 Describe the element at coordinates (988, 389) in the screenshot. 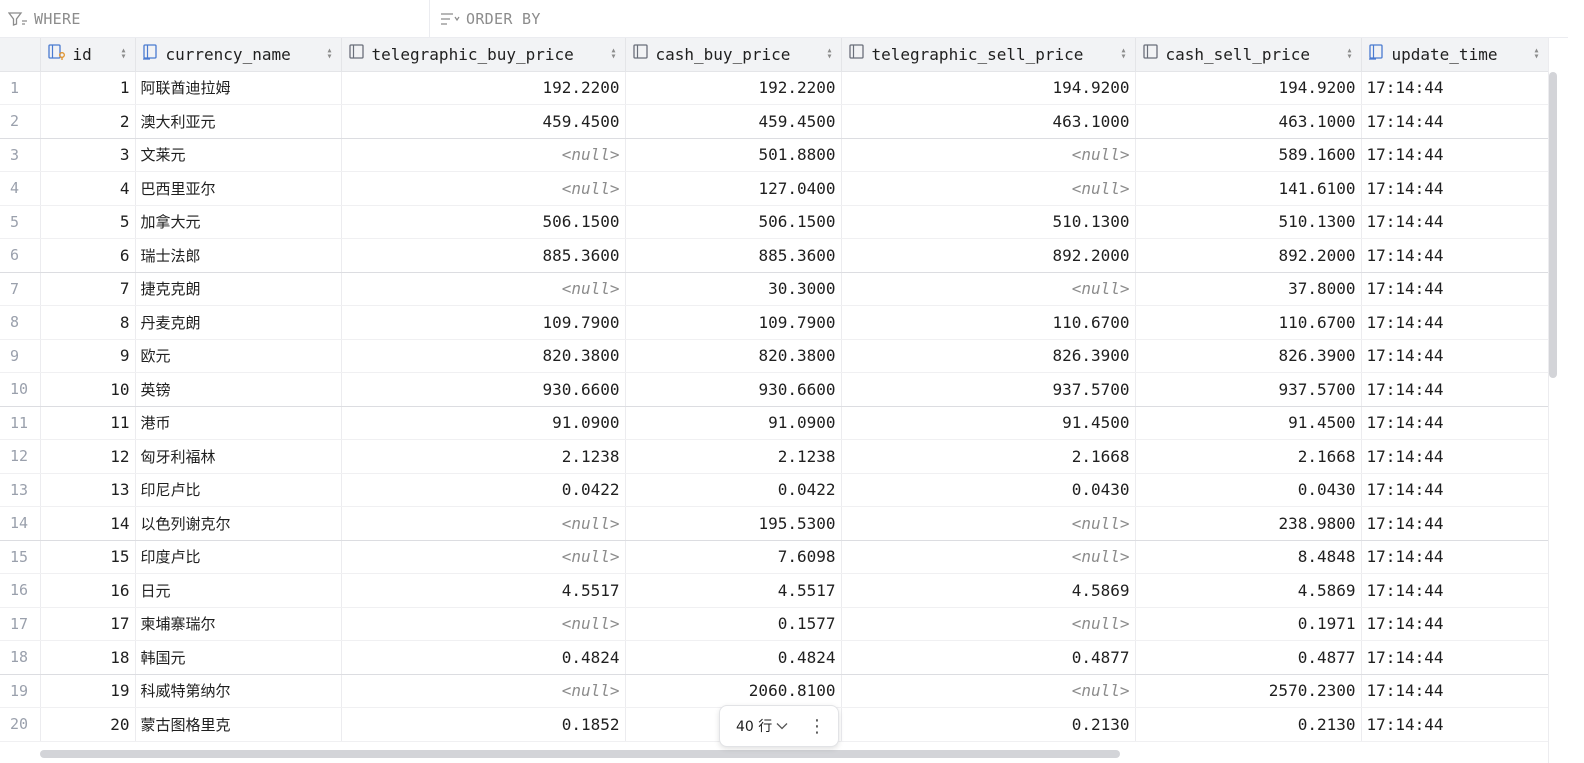

I see `cell-telegraphic-sell-price: 937.5700` at that location.